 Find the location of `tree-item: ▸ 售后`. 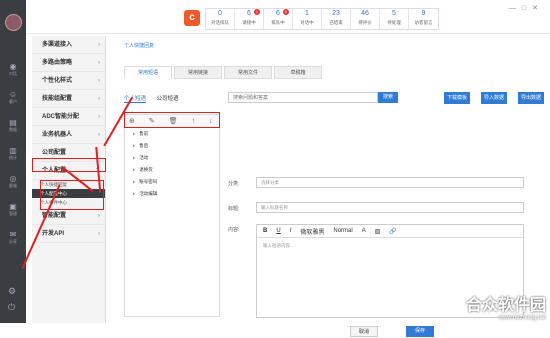

tree-item: ▸ 售后 is located at coordinates (172, 146).